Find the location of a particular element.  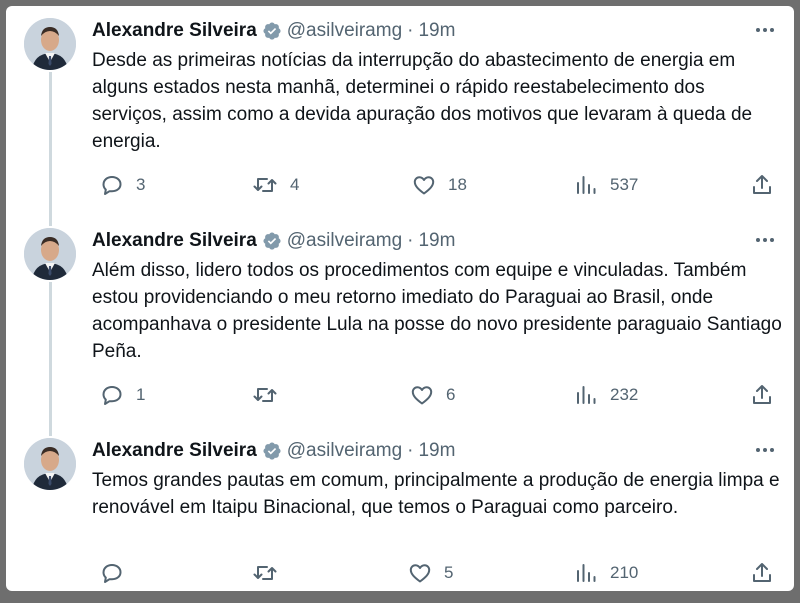

views-button: 537 is located at coordinates (606, 185).